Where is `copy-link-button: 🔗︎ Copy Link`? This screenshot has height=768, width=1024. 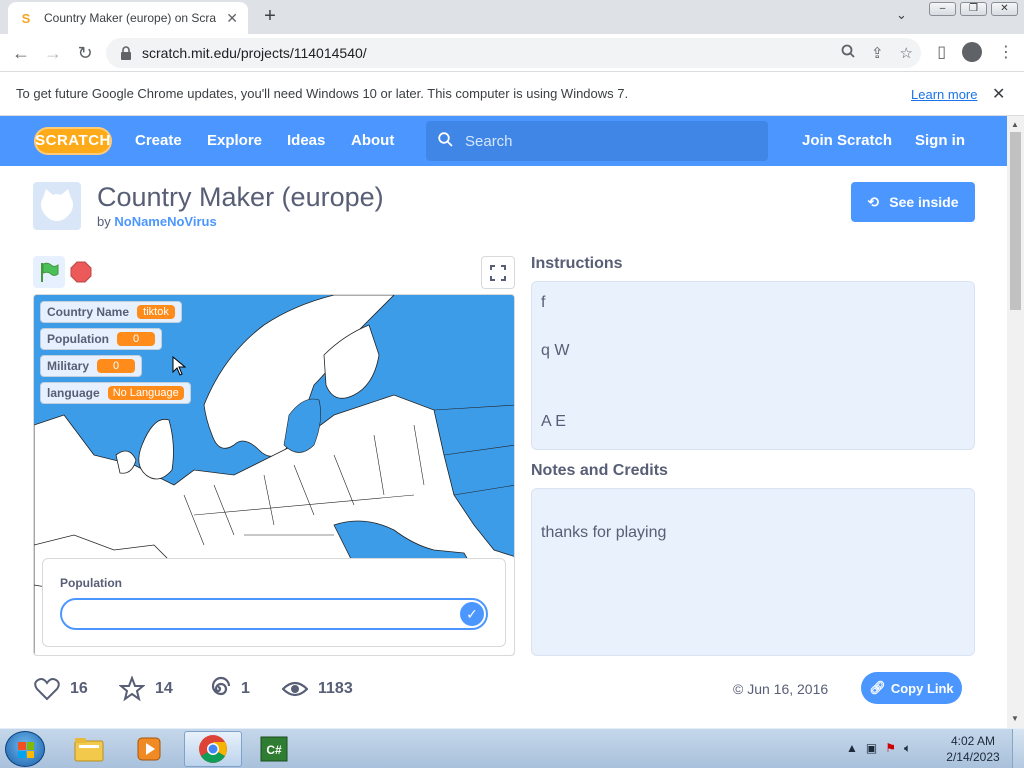 copy-link-button: 🔗︎ Copy Link is located at coordinates (911, 688).